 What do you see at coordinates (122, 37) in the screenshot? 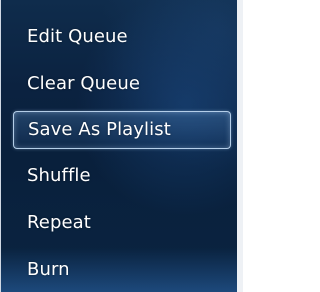
I see `menu-item-edit-queue: Edit Queue` at bounding box center [122, 37].